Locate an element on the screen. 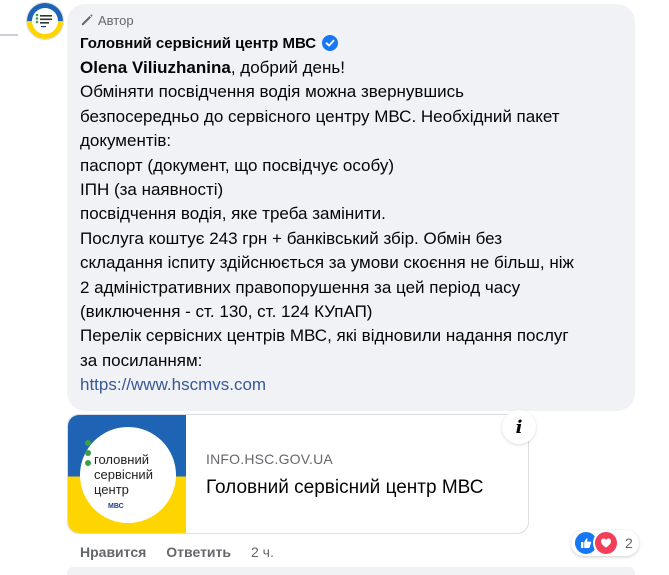  comment-timestamp: 2 ч. is located at coordinates (262, 552).